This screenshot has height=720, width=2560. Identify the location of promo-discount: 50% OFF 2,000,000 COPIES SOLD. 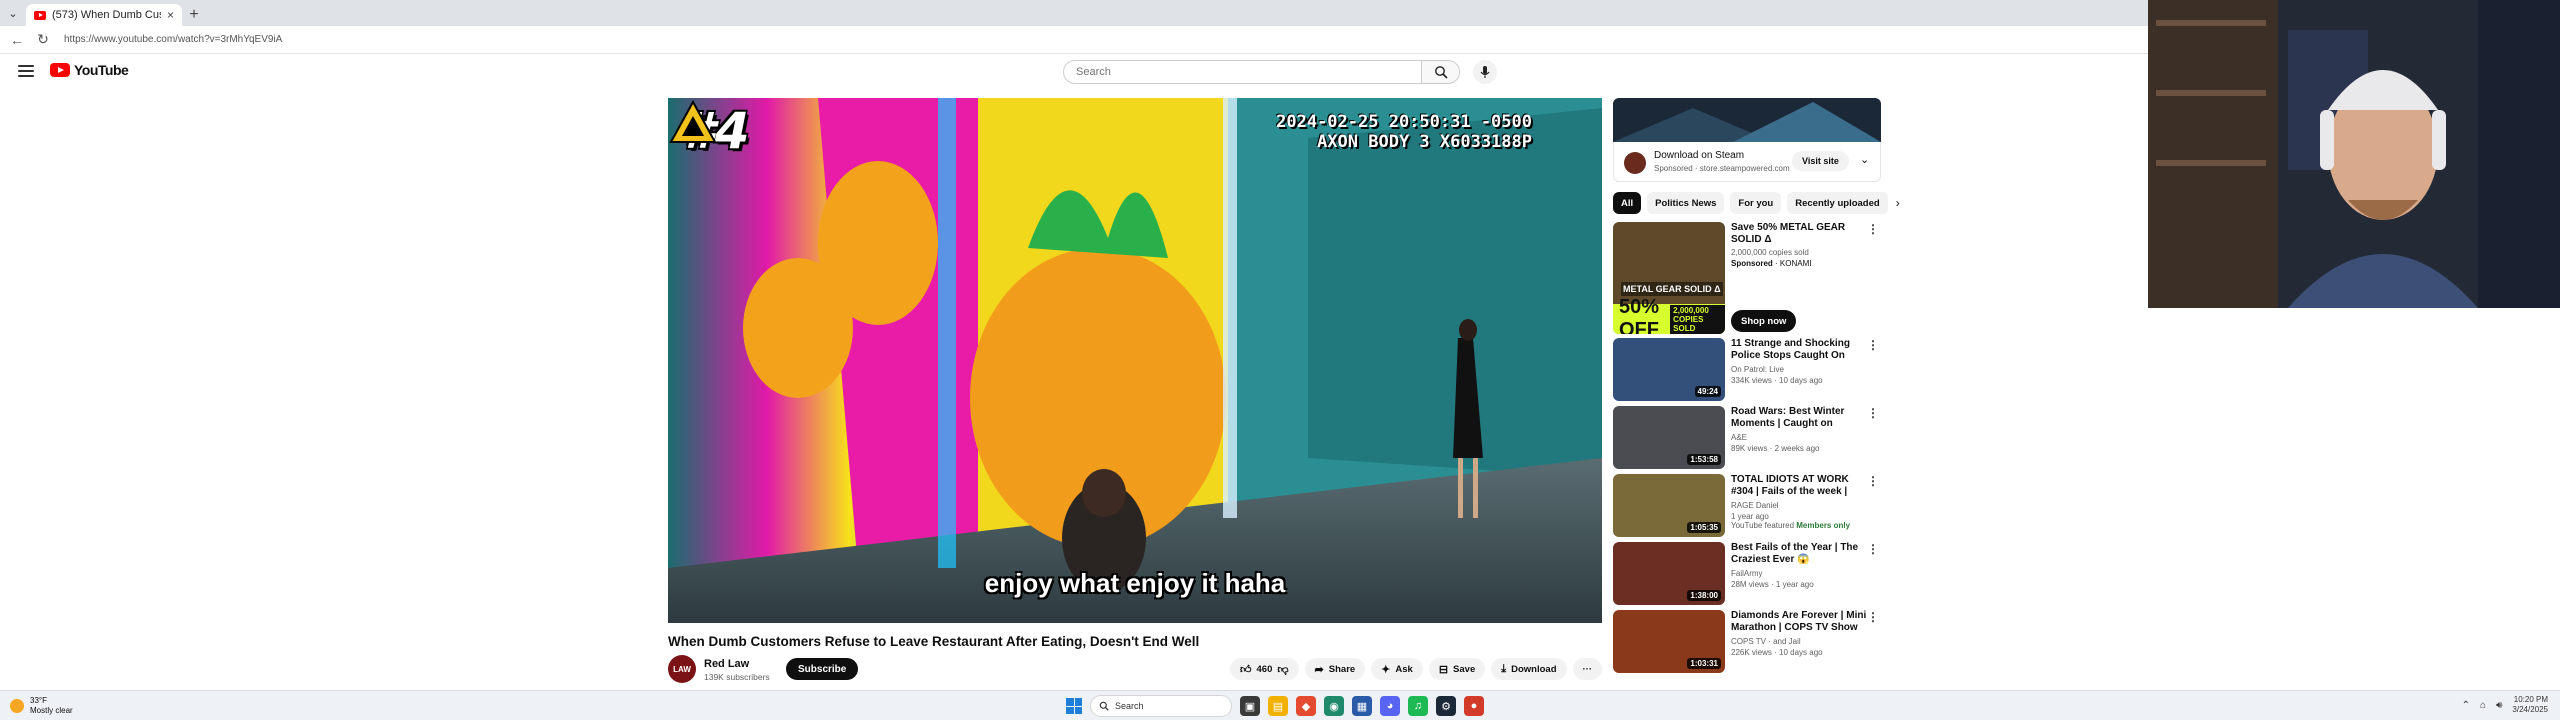
(1669, 315).